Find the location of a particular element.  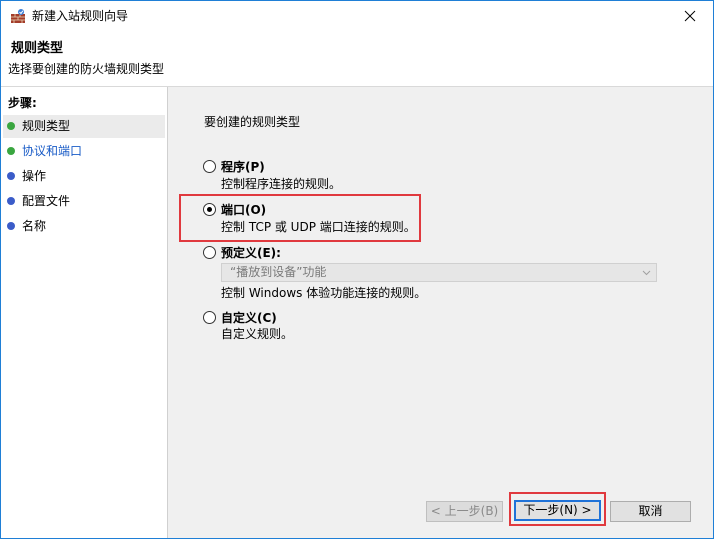

radio-custom is located at coordinates (209, 317).